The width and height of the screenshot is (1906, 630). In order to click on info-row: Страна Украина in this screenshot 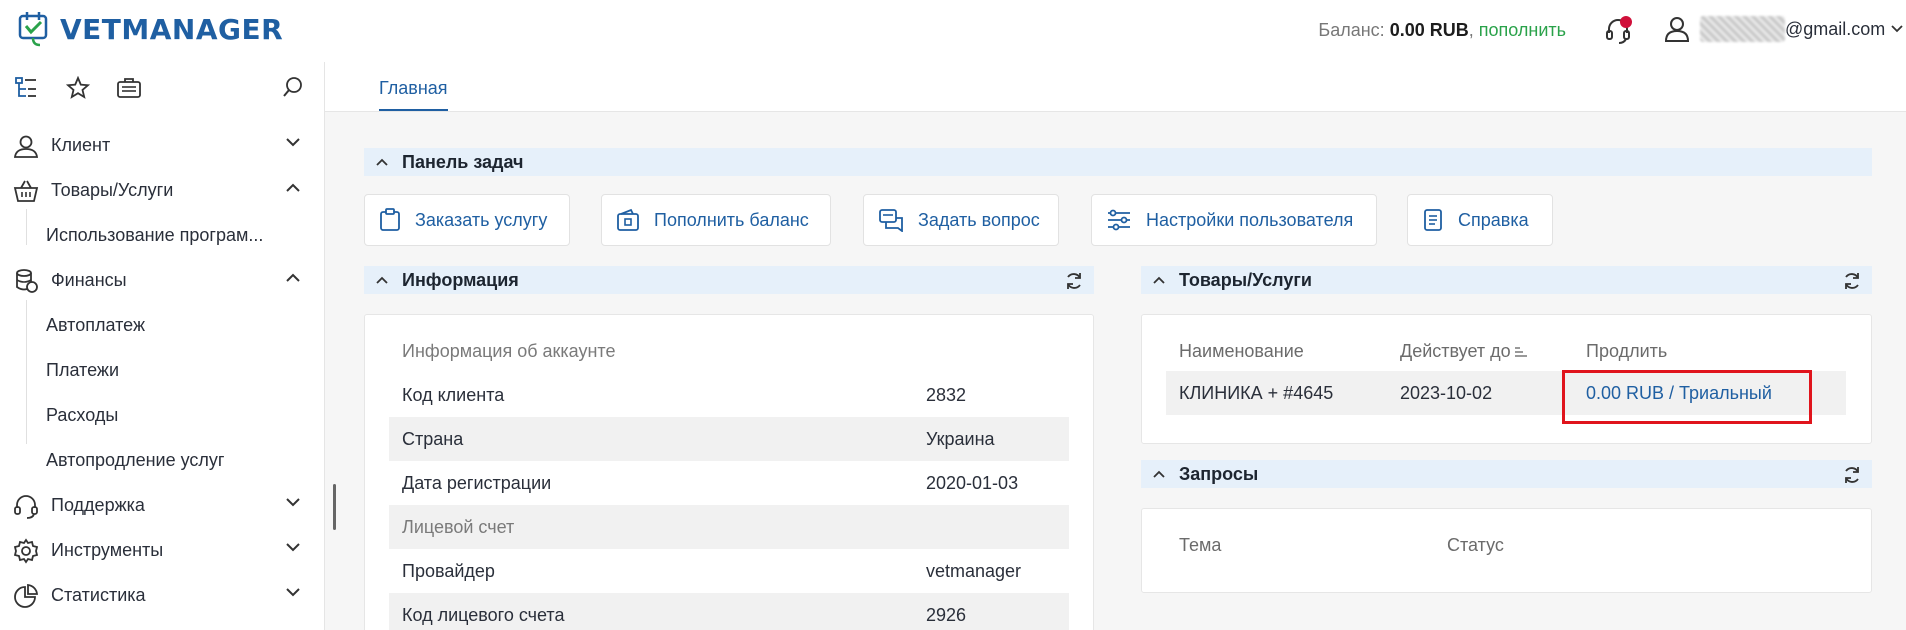, I will do `click(729, 439)`.